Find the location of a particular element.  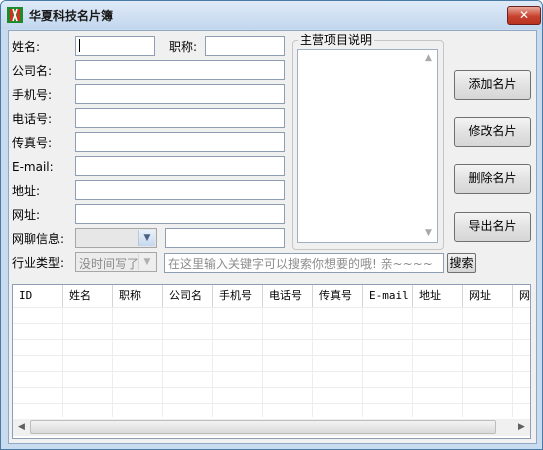

im-type-select: ▼ is located at coordinates (116, 238).